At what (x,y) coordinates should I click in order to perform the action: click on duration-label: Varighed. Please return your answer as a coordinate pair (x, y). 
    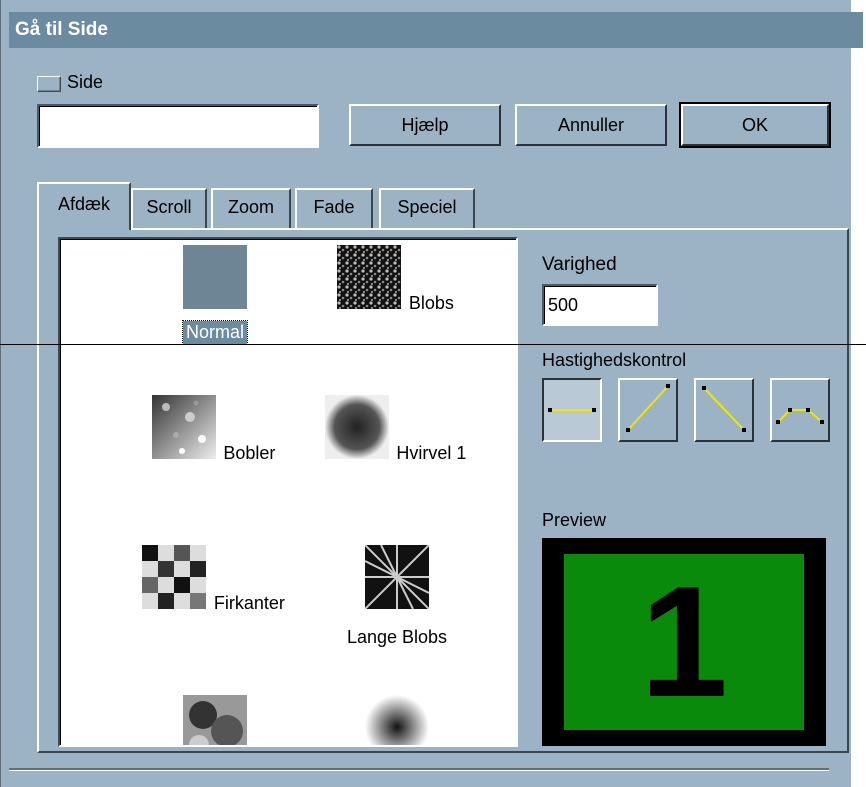
    Looking at the image, I should click on (579, 264).